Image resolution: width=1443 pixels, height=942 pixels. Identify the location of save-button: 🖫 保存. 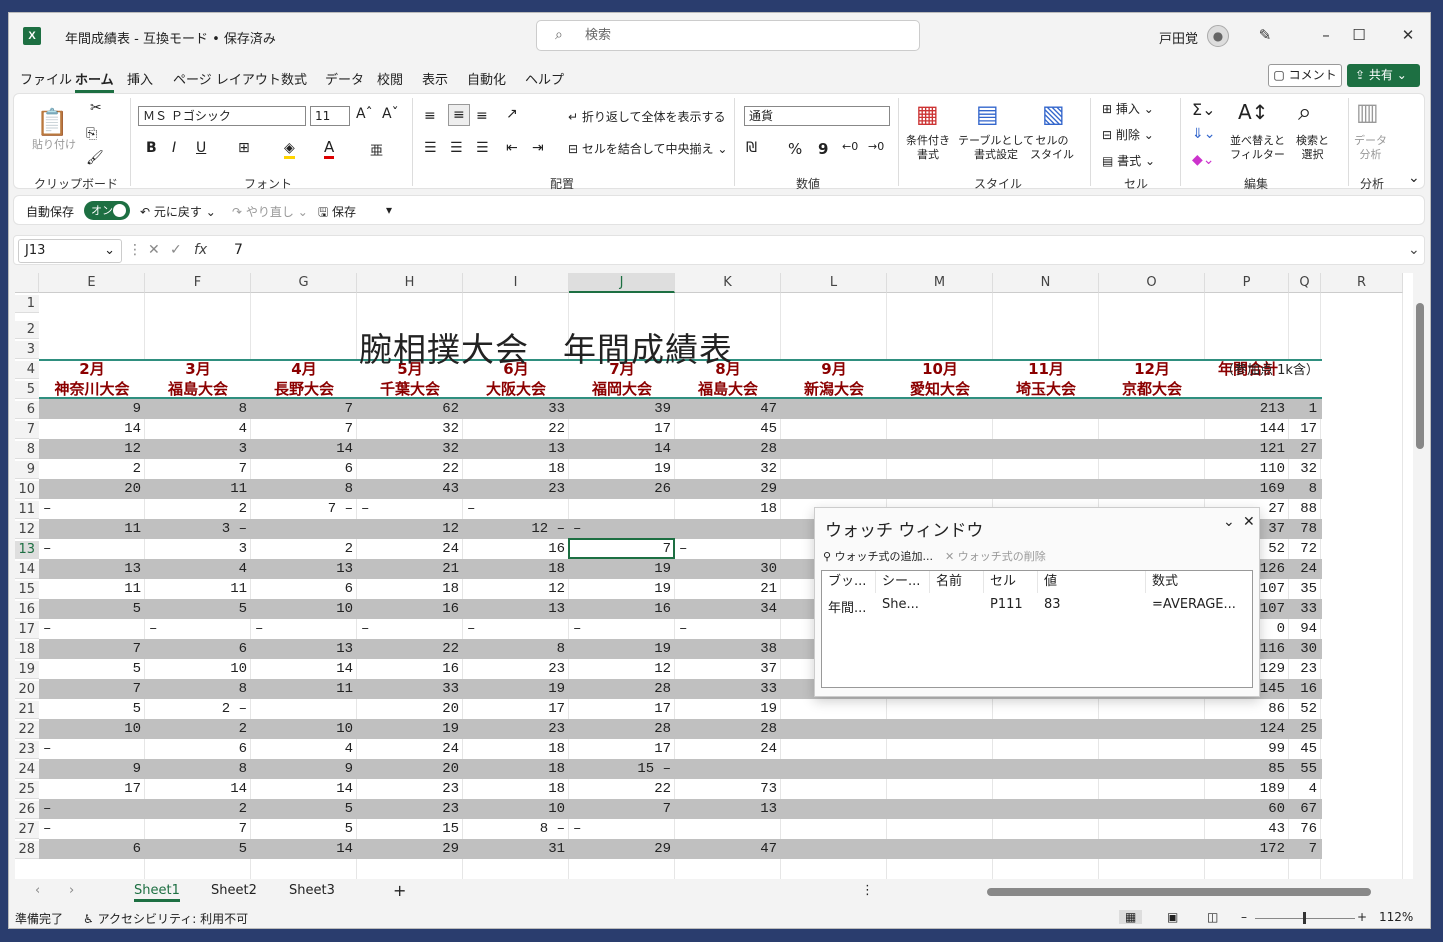
(337, 213).